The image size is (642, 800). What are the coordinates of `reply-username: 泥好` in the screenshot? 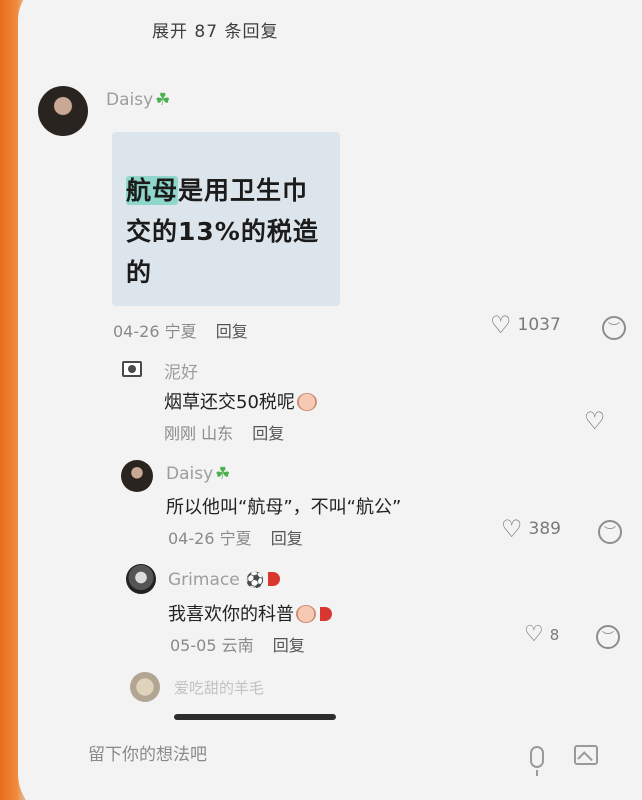 It's located at (181, 370).